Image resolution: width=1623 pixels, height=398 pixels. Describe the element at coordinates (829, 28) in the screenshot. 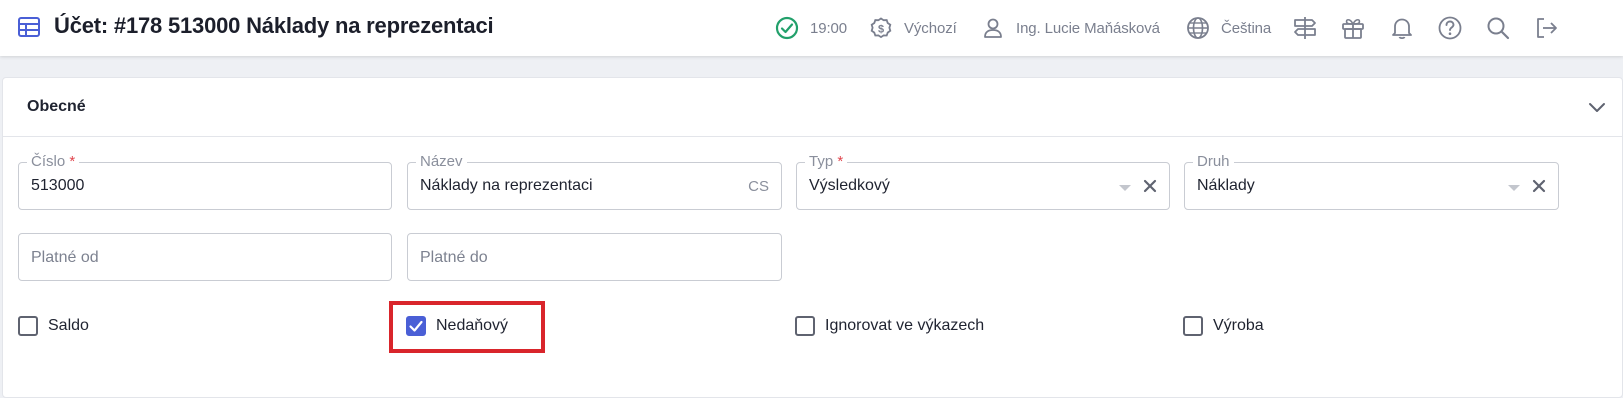

I see `time-label: 19:00` at that location.